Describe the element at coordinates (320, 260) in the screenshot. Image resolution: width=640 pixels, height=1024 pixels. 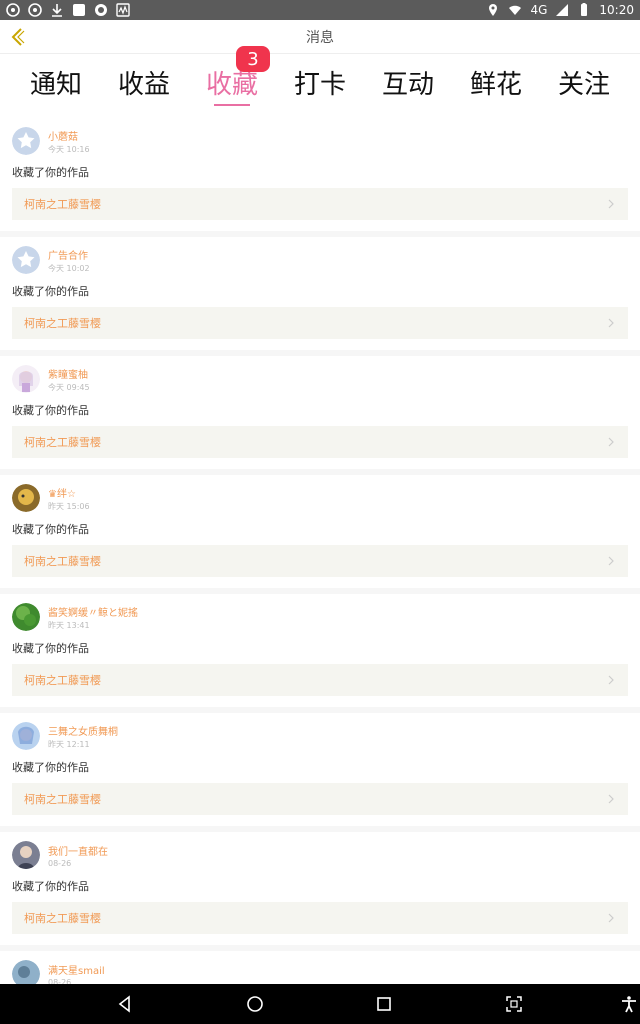
I see `user-row: 广告合作 今天 10:02` at that location.